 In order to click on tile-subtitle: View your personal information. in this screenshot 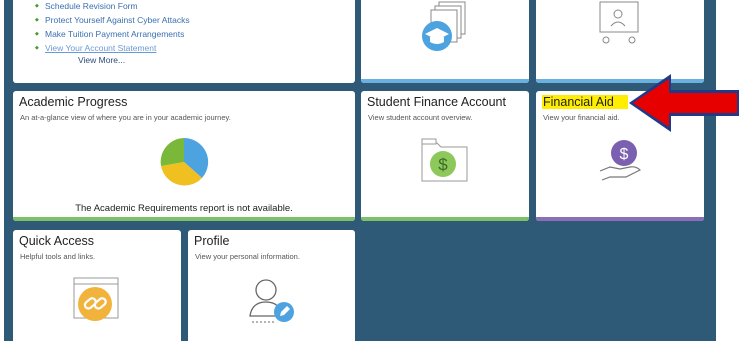, I will do `click(247, 256)`.